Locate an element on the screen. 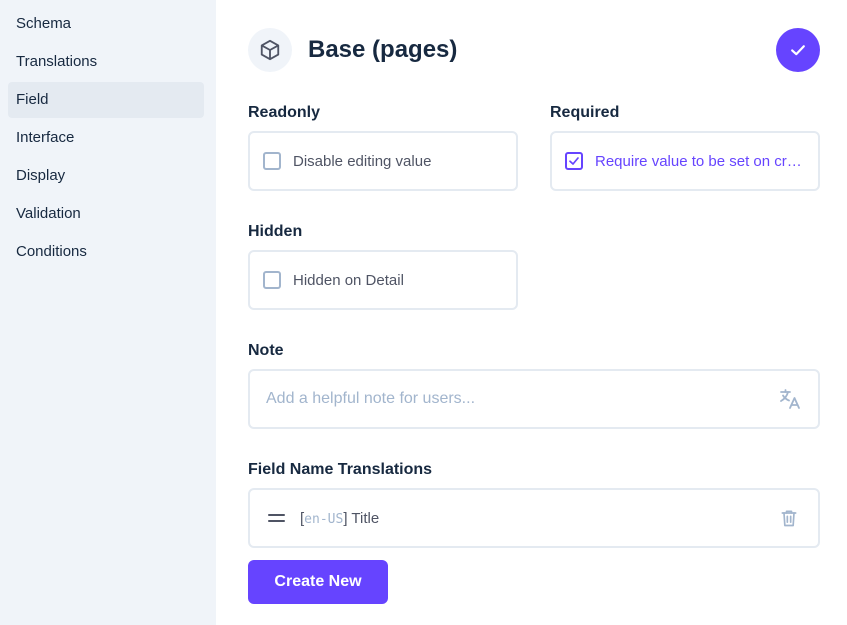 This screenshot has height=625, width=847. sidebar-item-interface: Interface is located at coordinates (106, 138).